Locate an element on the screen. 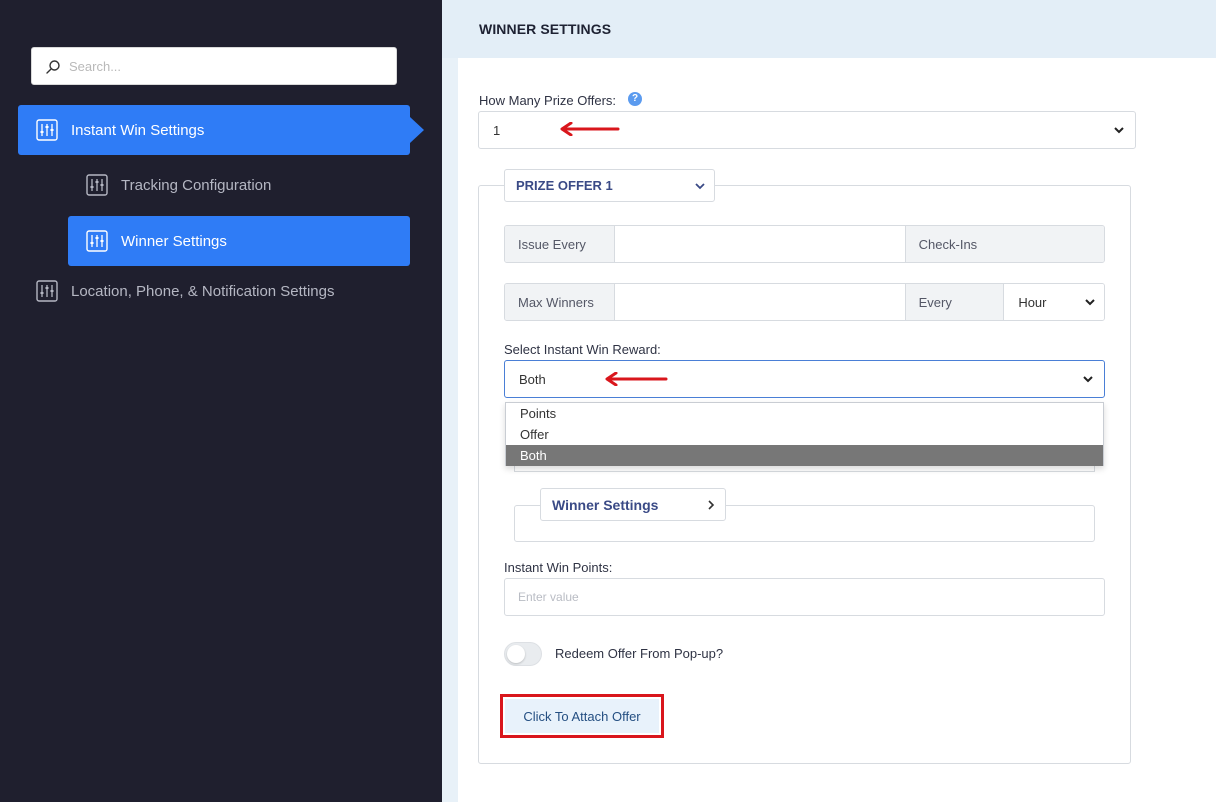 Image resolution: width=1216 pixels, height=802 pixels. max-winners-label: Max Winners is located at coordinates (559, 302).